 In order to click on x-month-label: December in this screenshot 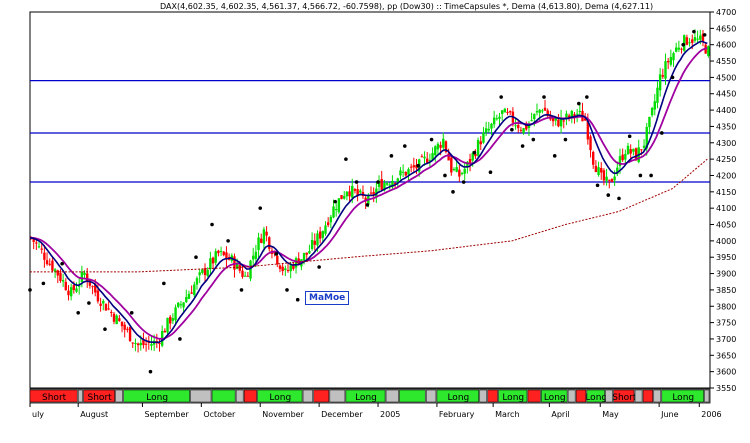, I will do `click(342, 414)`.